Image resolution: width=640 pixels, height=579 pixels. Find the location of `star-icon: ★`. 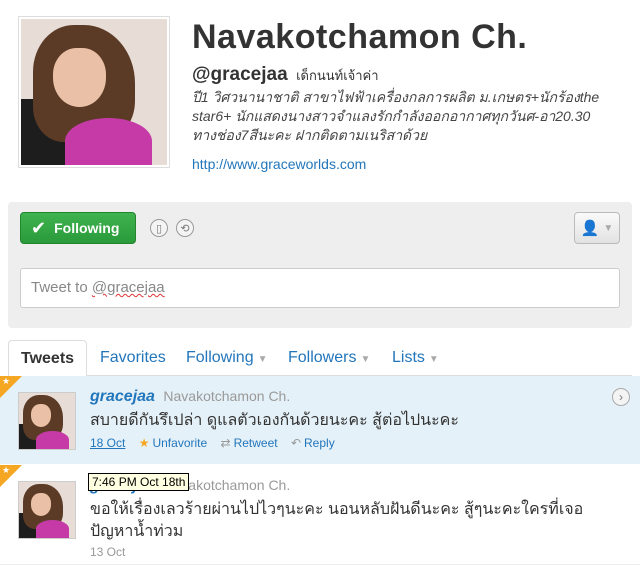

star-icon: ★ is located at coordinates (144, 443).